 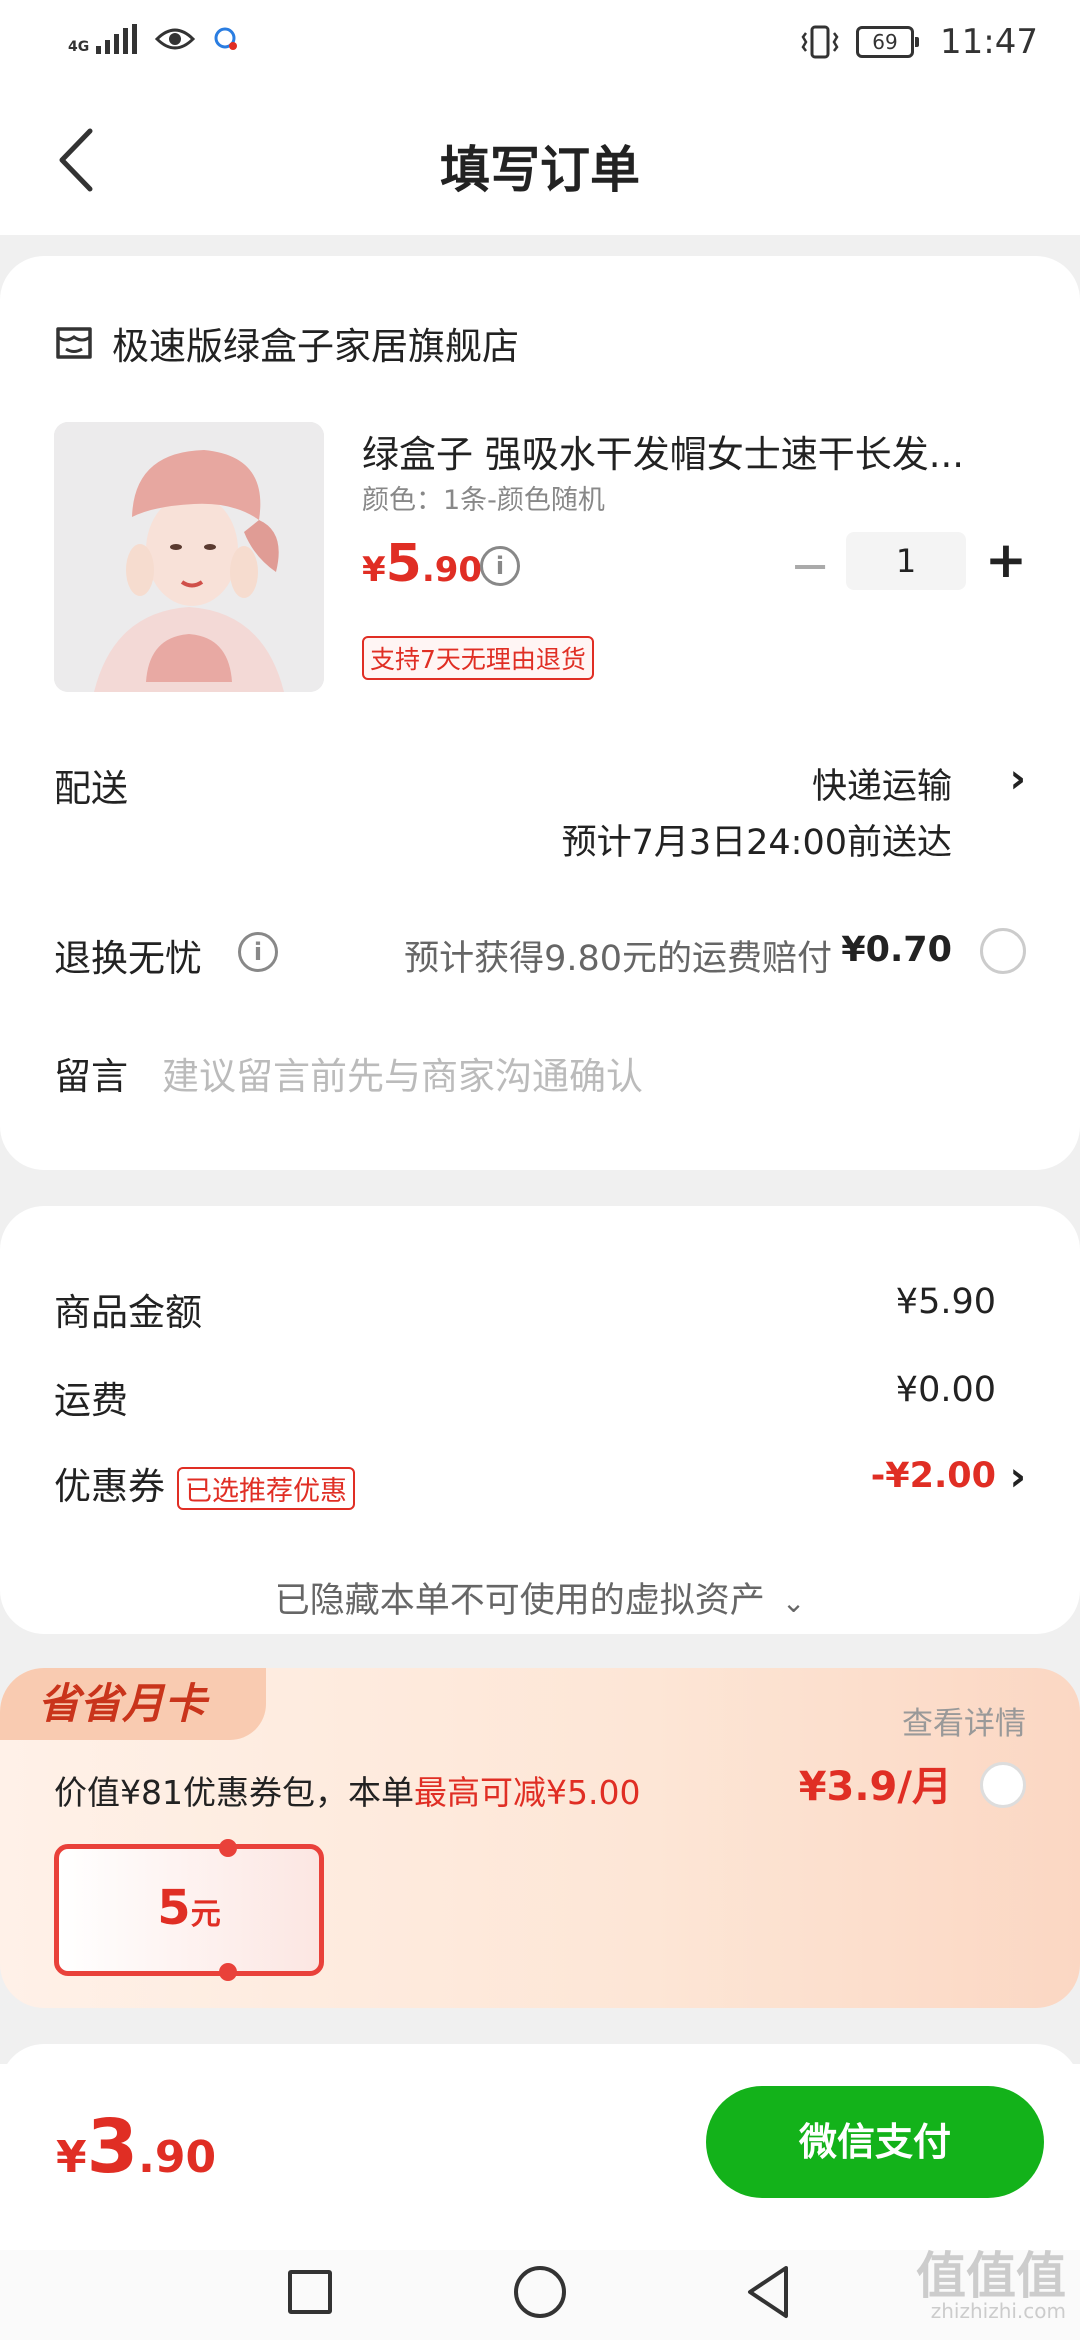 What do you see at coordinates (906, 561) in the screenshot?
I see `quantity-input: 1` at bounding box center [906, 561].